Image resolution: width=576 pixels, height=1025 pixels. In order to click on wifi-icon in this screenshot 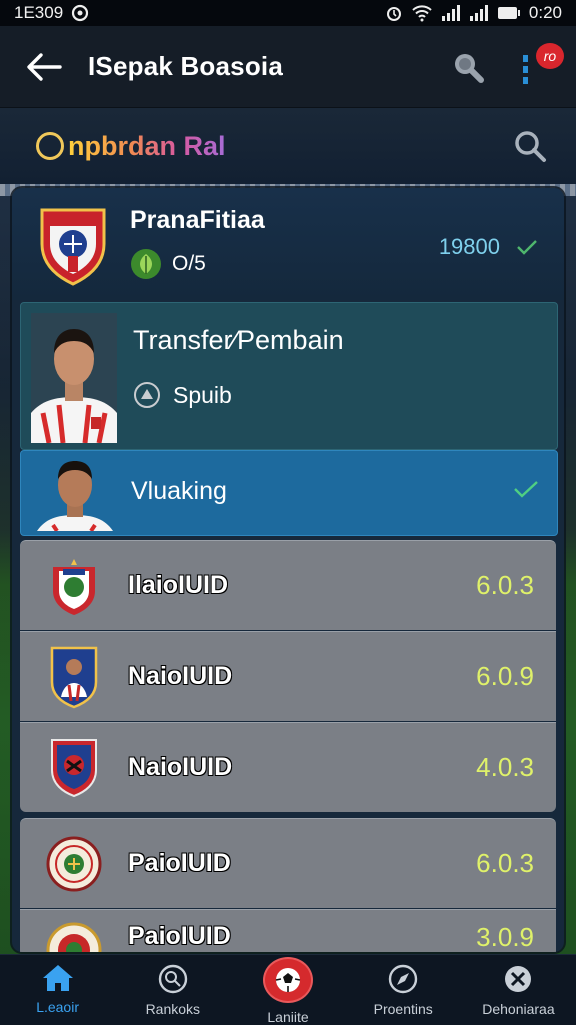, I will do `click(422, 13)`.